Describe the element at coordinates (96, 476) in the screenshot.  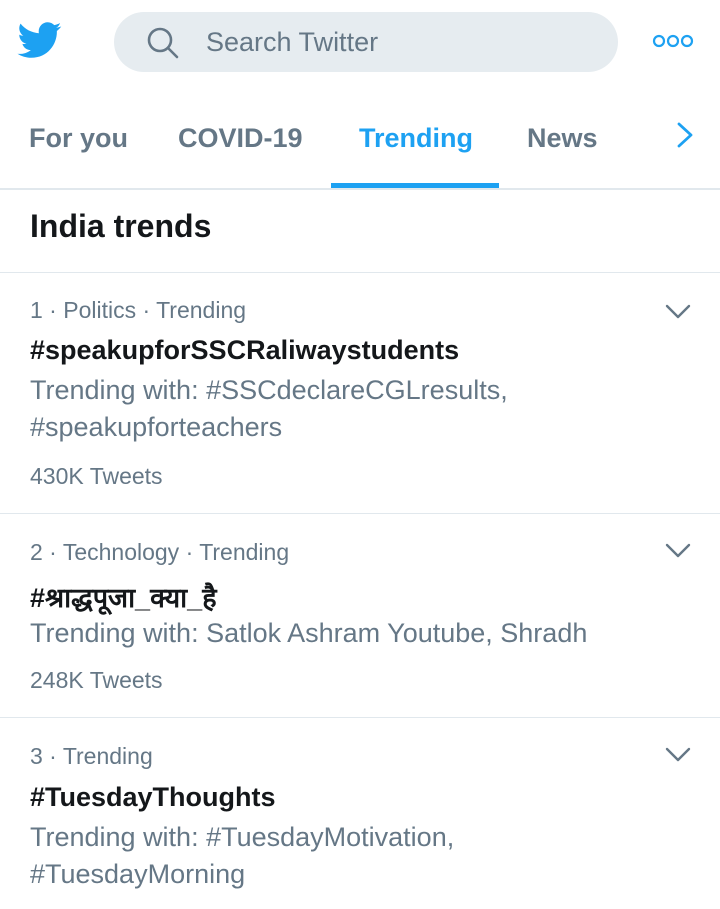
I see `trend-tweet-count: 430K Tweets` at that location.